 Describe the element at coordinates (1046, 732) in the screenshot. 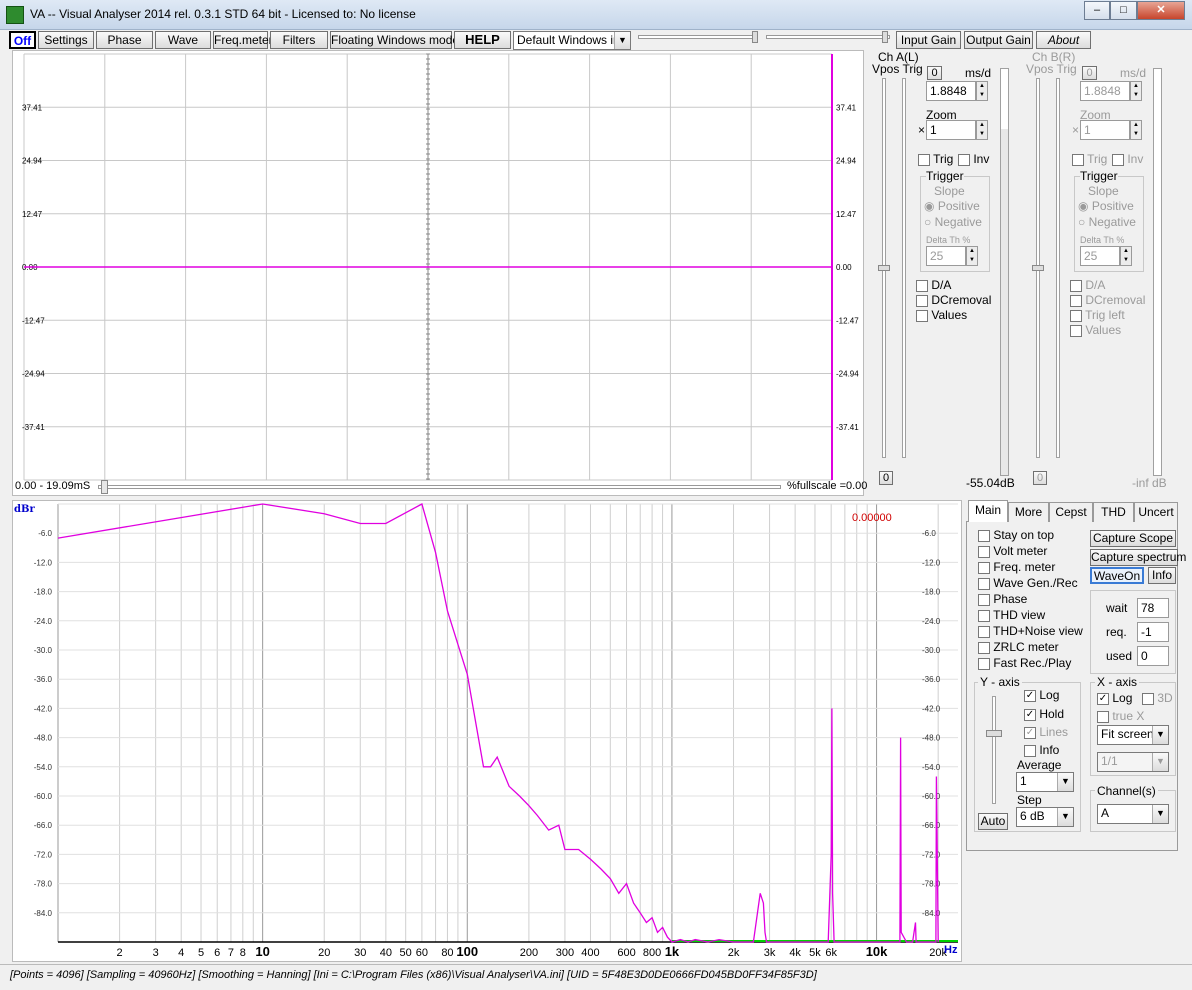

I see `y-lines-check: ✓ Lines` at that location.